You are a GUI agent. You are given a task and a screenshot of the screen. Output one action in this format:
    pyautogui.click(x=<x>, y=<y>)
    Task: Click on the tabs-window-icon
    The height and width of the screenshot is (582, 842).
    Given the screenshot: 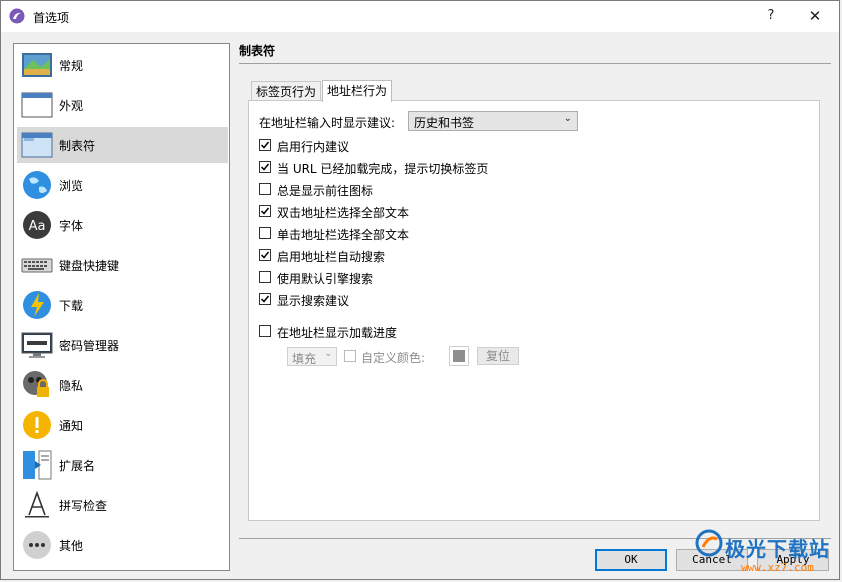 What is the action you would take?
    pyautogui.click(x=37, y=145)
    